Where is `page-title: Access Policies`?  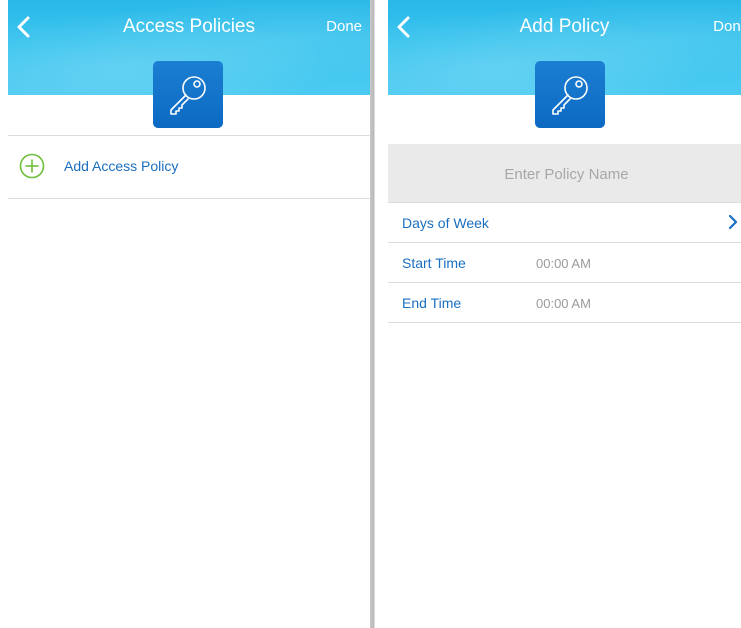
page-title: Access Policies is located at coordinates (189, 26).